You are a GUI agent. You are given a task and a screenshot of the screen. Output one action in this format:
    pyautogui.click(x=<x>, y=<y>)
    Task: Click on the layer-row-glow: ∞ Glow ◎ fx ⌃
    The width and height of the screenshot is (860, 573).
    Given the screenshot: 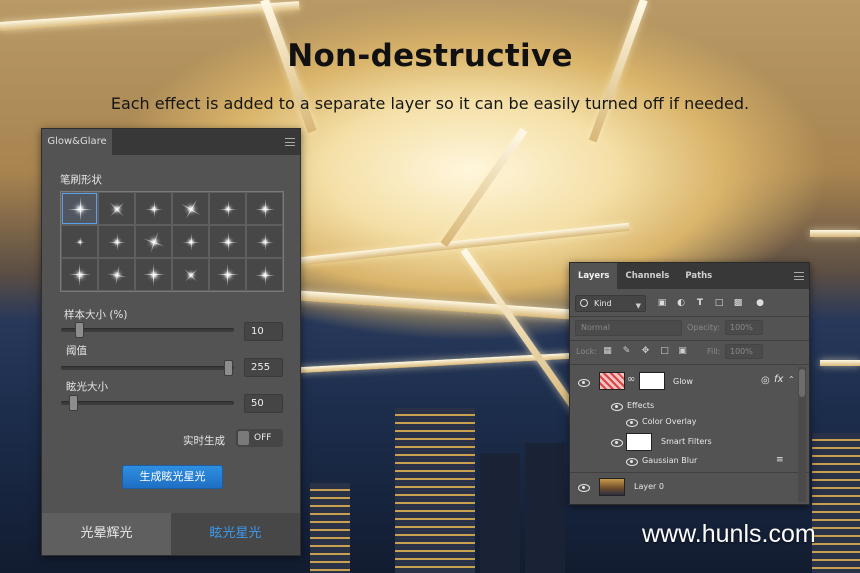 What is the action you would take?
    pyautogui.click(x=682, y=383)
    